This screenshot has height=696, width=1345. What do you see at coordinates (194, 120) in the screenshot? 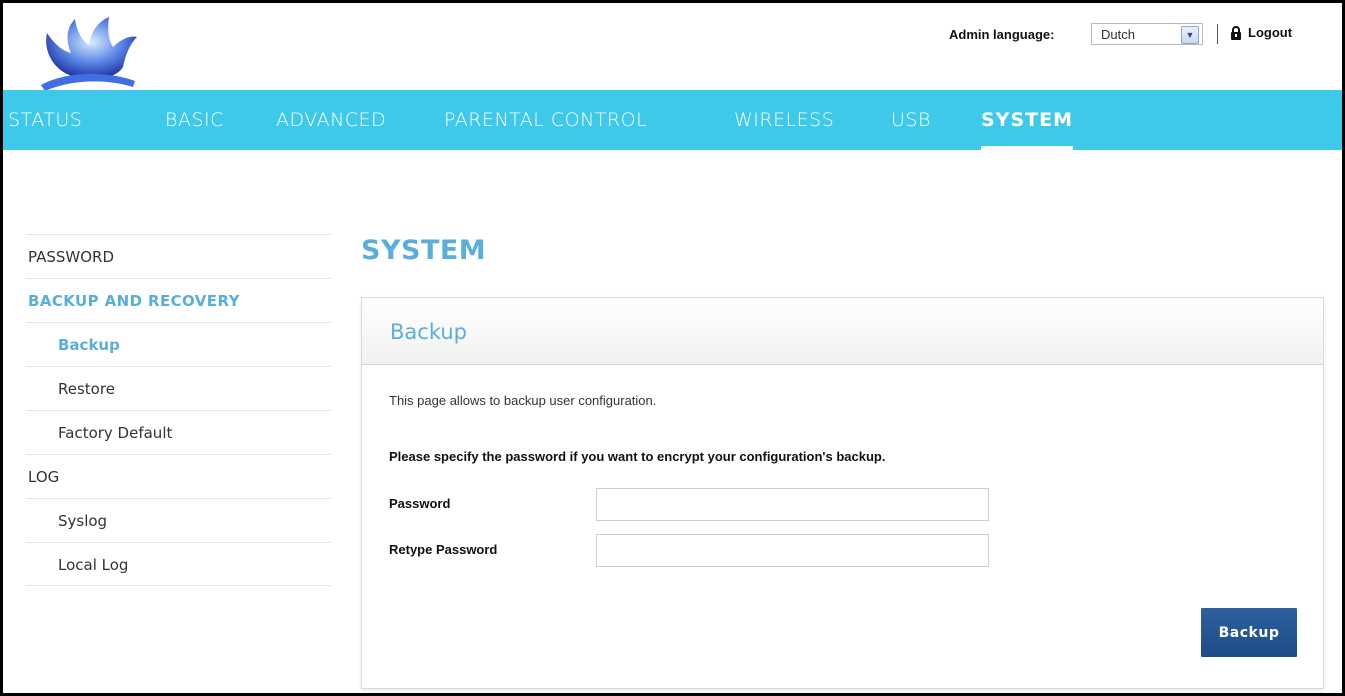
I see `nav-basic: BASIC` at bounding box center [194, 120].